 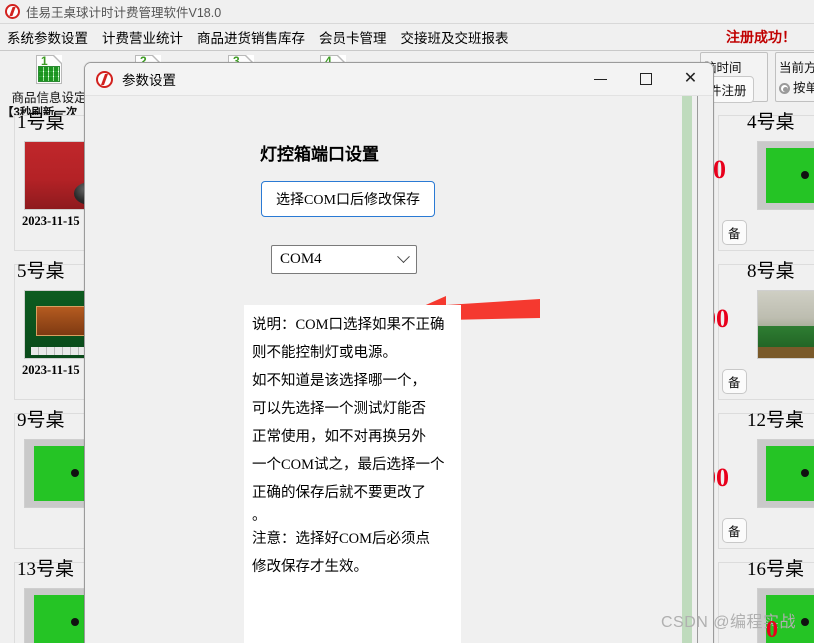 I want to click on current-mode-group: 当前方 按单, so click(x=794, y=77).